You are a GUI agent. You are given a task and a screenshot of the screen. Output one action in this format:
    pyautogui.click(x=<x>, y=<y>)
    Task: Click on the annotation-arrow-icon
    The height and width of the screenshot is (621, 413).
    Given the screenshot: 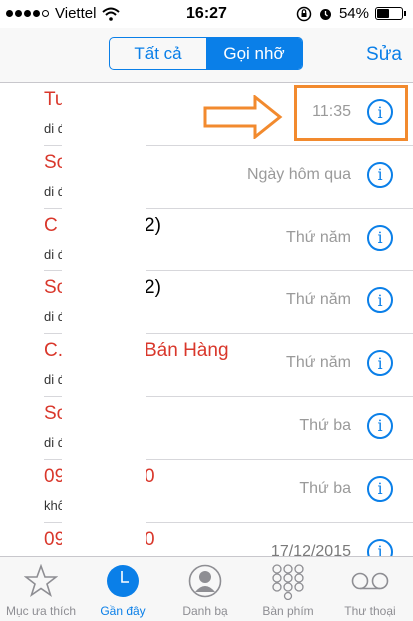 What is the action you would take?
    pyautogui.click(x=243, y=117)
    